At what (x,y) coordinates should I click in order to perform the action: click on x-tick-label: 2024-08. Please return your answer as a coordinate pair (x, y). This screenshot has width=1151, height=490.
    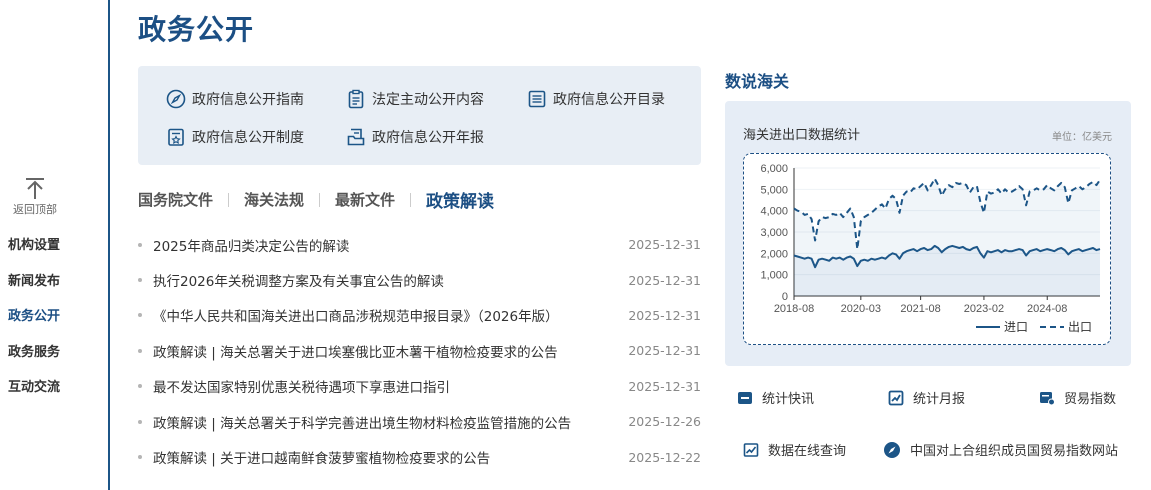
    Looking at the image, I should click on (1047, 309).